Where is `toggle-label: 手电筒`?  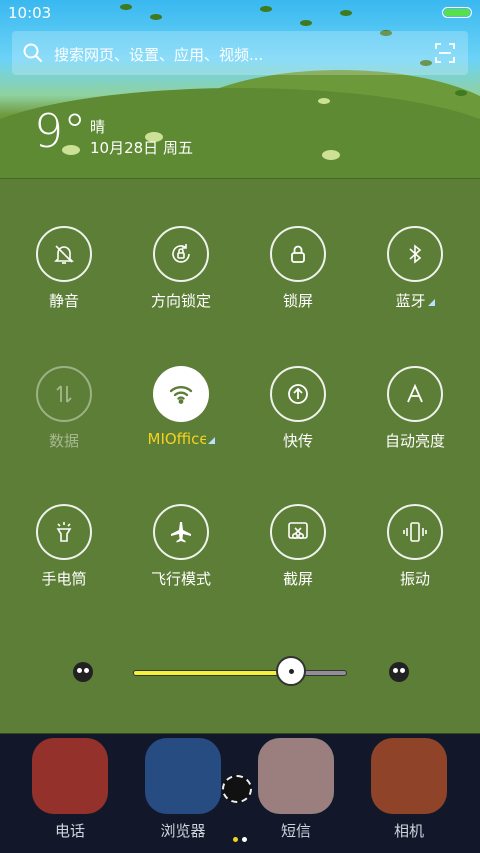
toggle-label: 手电筒 is located at coordinates (64, 578).